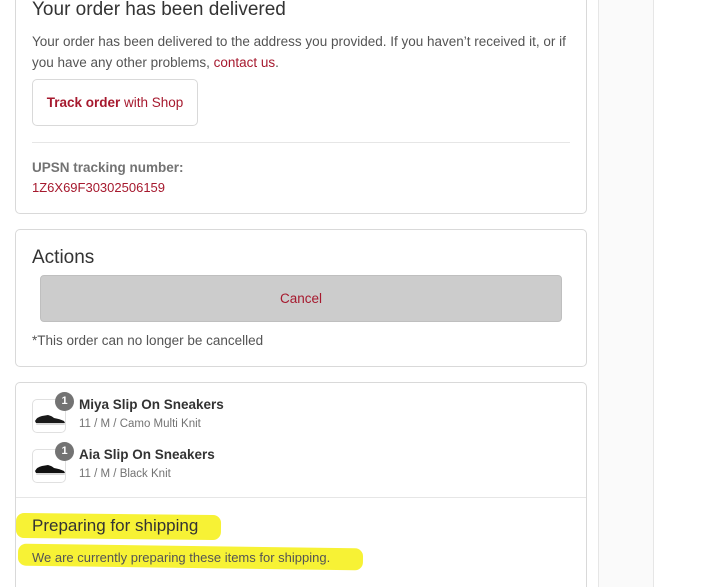  I want to click on delivery-message-end: ., so click(277, 62).